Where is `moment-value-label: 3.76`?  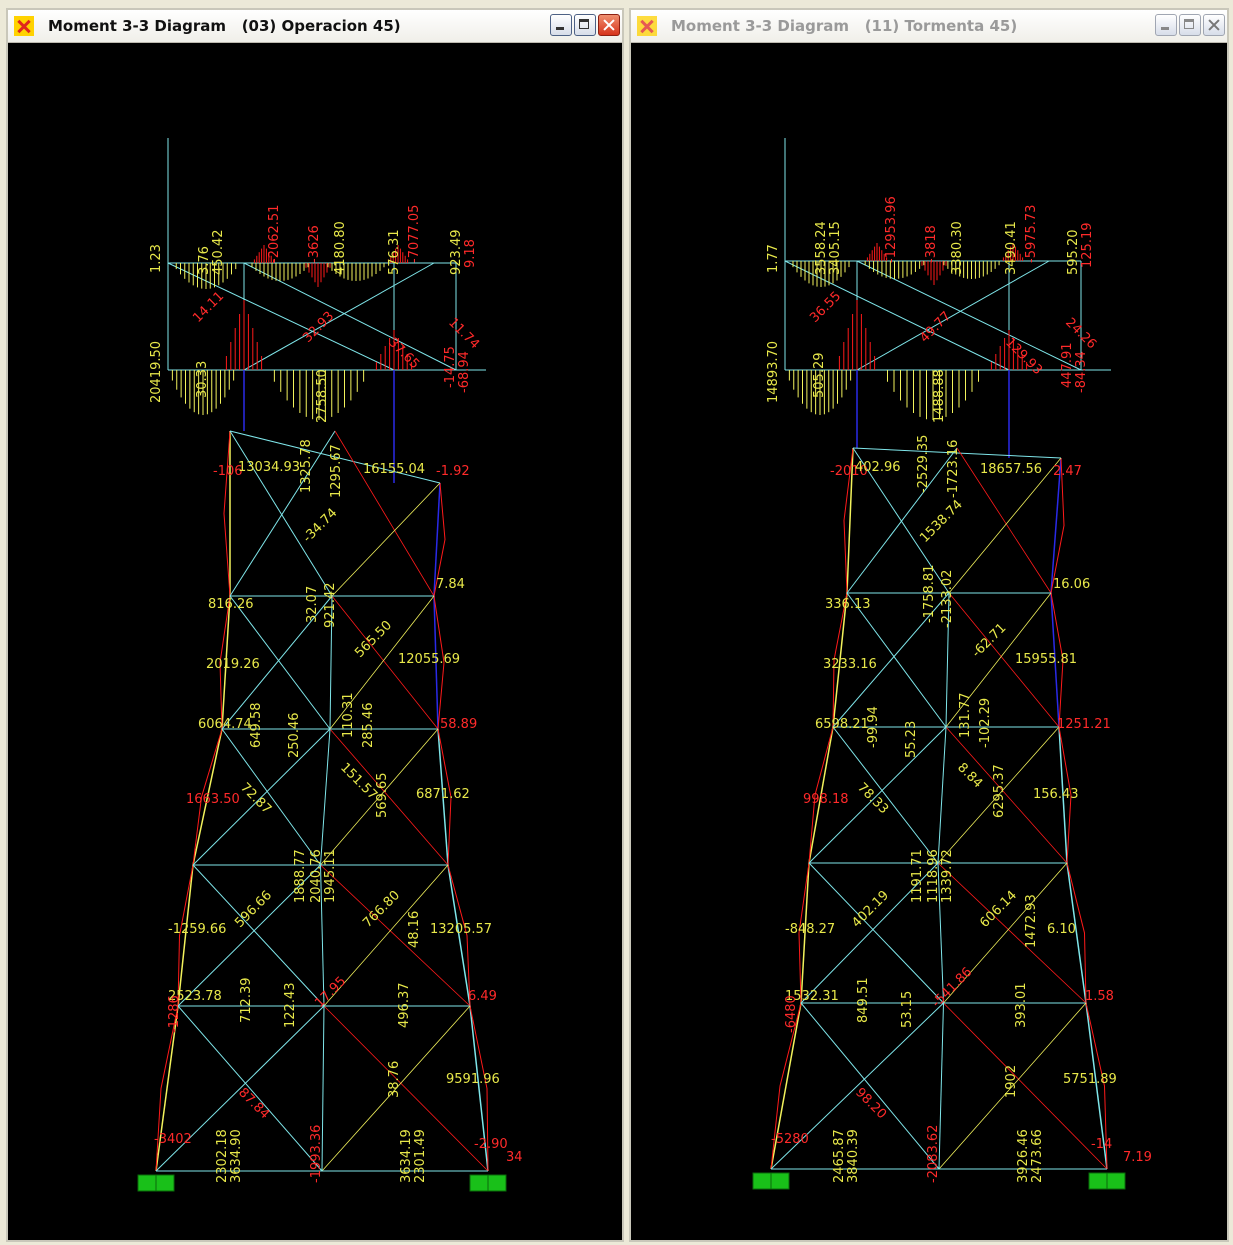 moment-value-label: 3.76 is located at coordinates (204, 260).